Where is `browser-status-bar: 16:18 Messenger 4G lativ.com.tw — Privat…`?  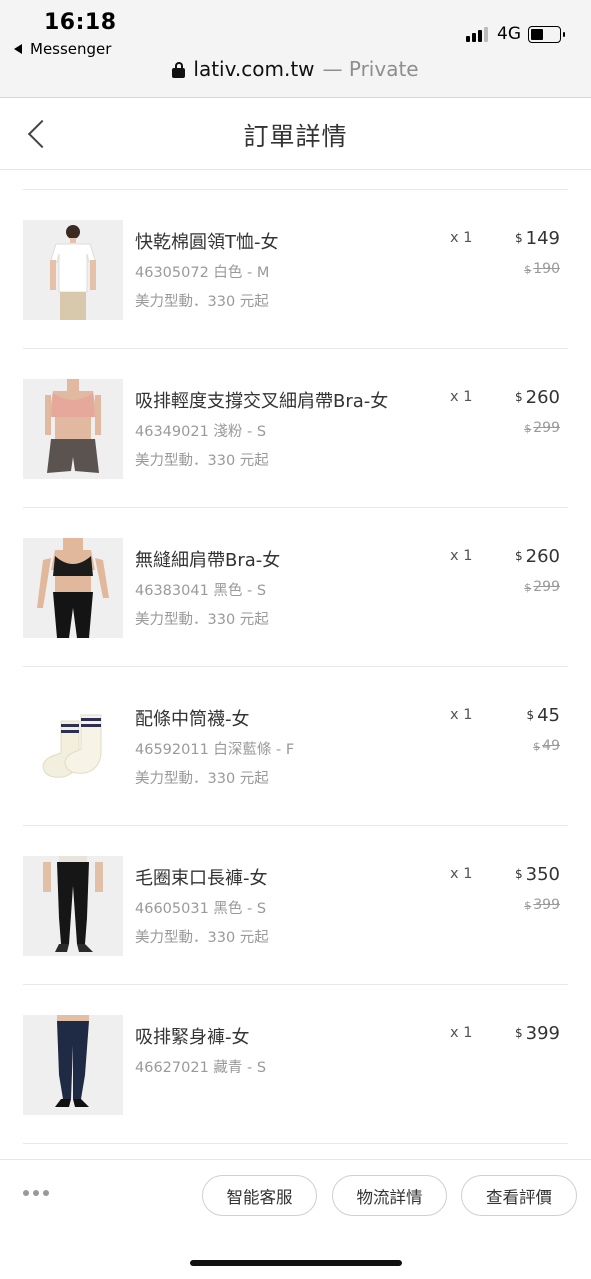 browser-status-bar: 16:18 Messenger 4G lativ.com.tw — Privat… is located at coordinates (295, 49).